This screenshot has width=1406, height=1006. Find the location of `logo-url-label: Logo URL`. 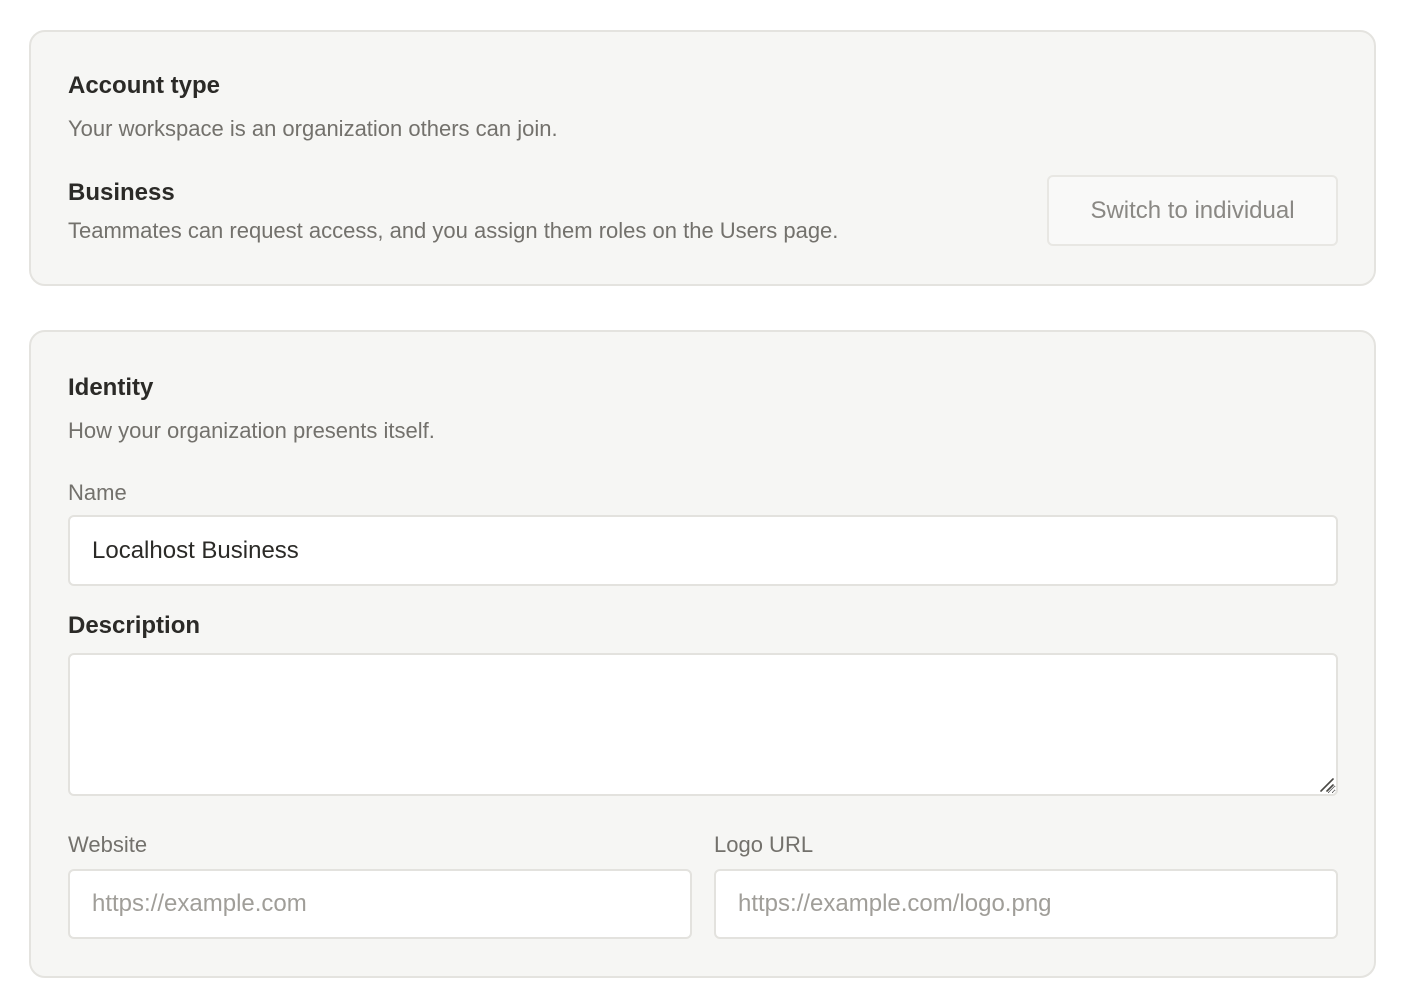

logo-url-label: Logo URL is located at coordinates (764, 844).